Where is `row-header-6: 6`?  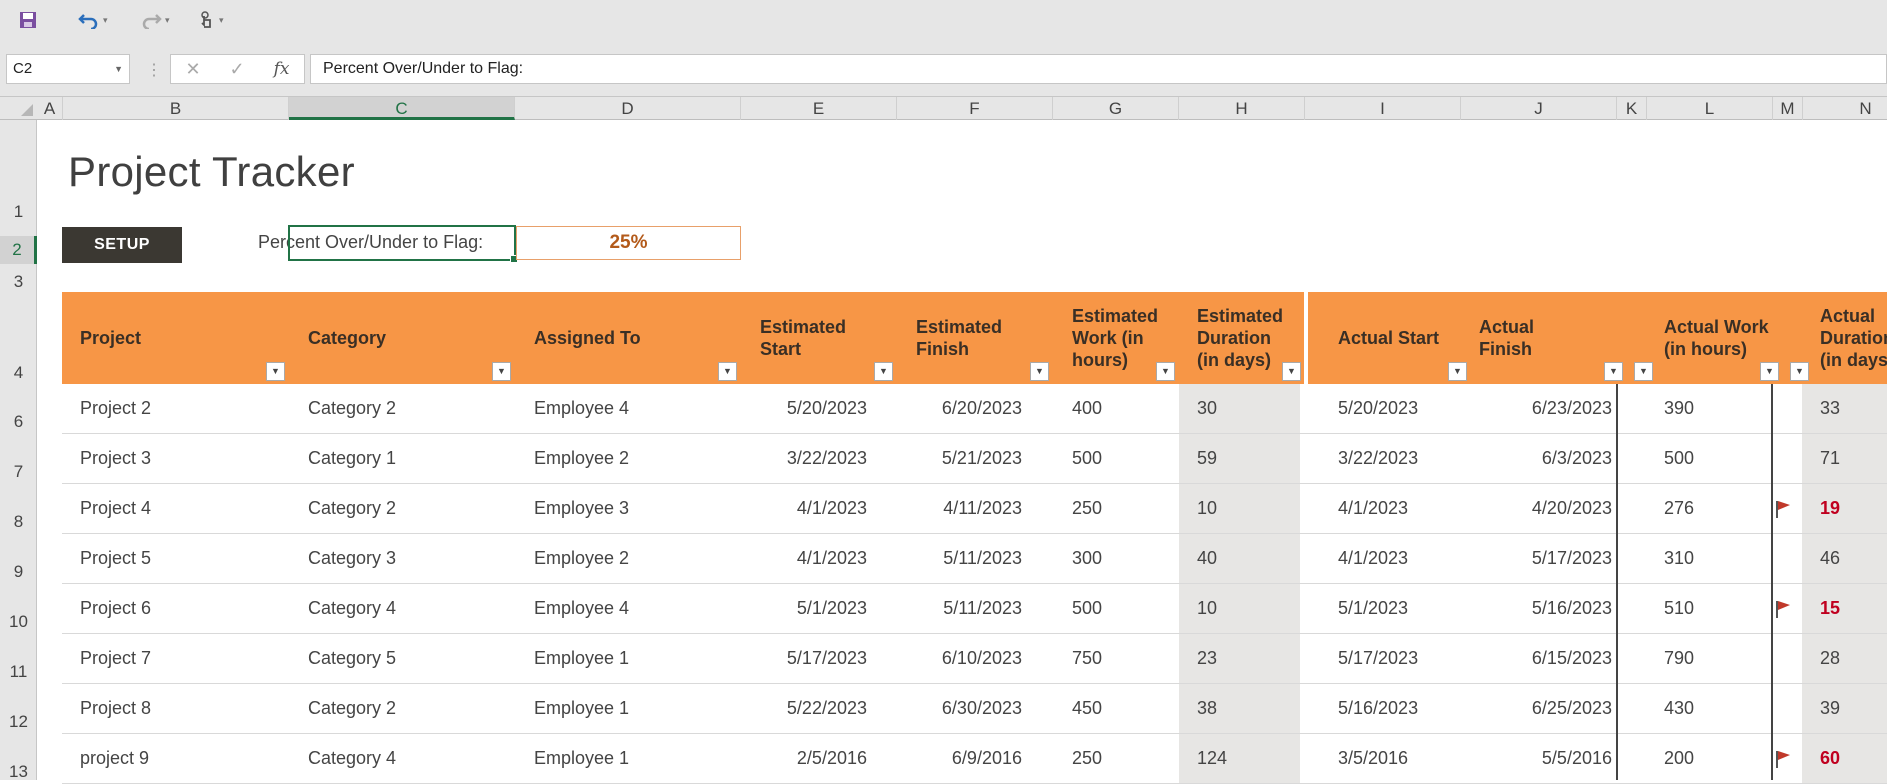 row-header-6: 6 is located at coordinates (18, 422).